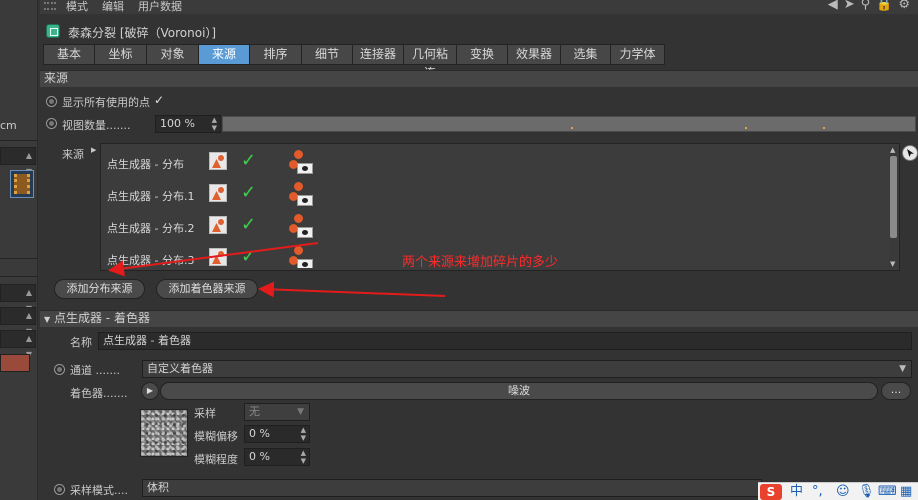 This screenshot has height=500, width=918. I want to click on annotation-arrows, so click(277, 270).